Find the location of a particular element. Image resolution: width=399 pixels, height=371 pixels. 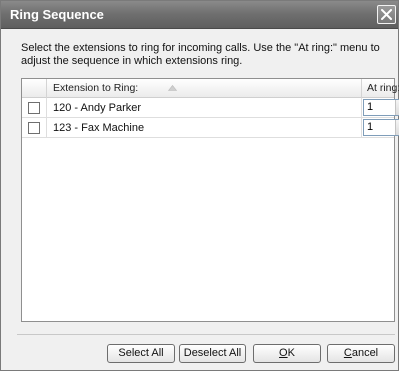

header-extension-label: Extension to Ring: is located at coordinates (96, 88).